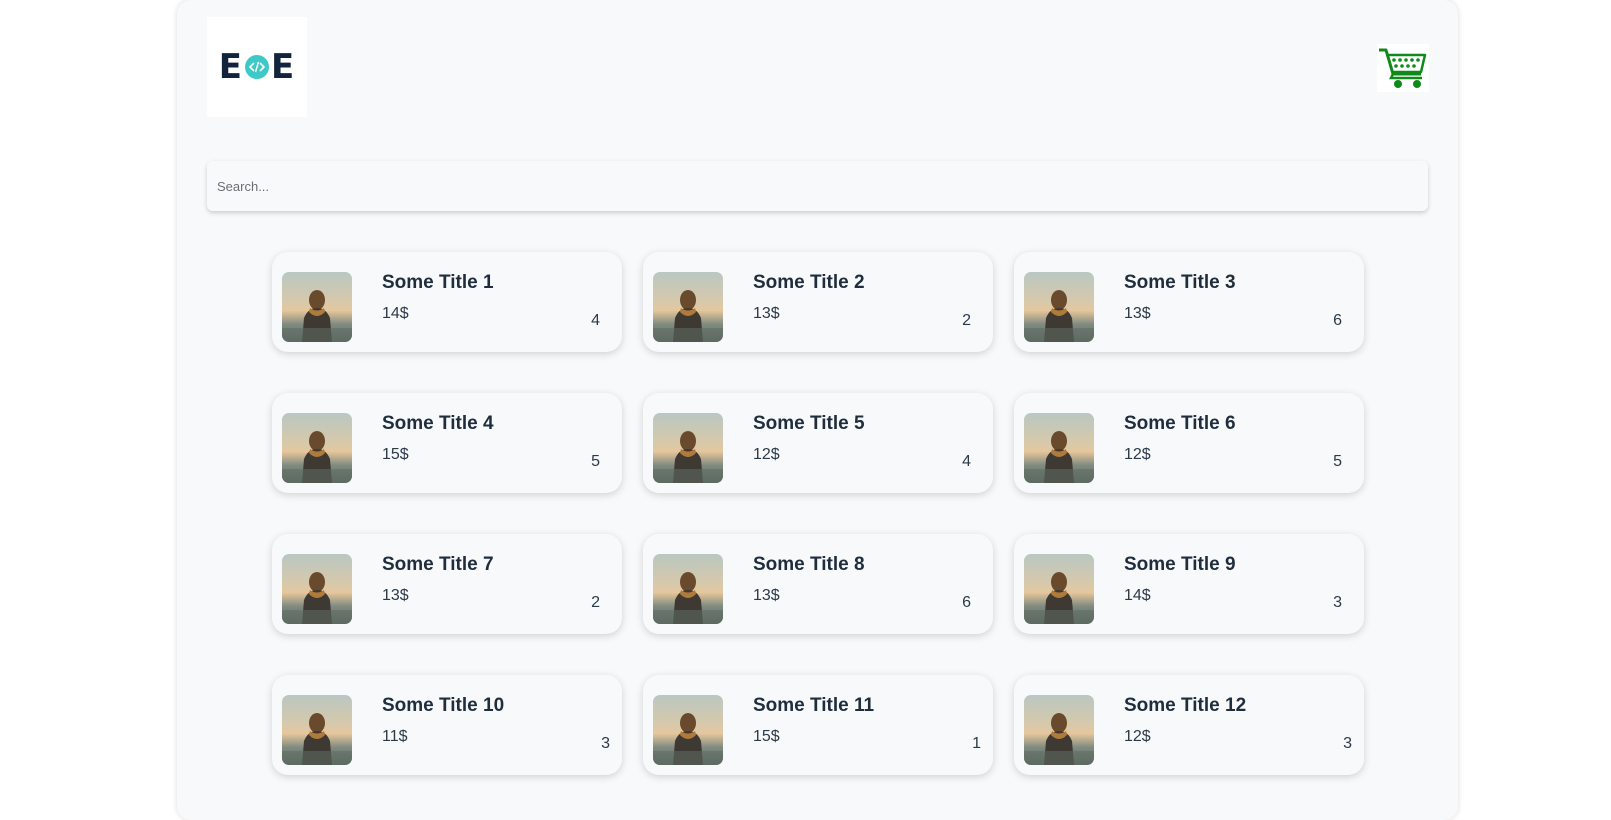 This screenshot has height=820, width=1611. What do you see at coordinates (230, 67) in the screenshot?
I see `logo-letter-left: E` at bounding box center [230, 67].